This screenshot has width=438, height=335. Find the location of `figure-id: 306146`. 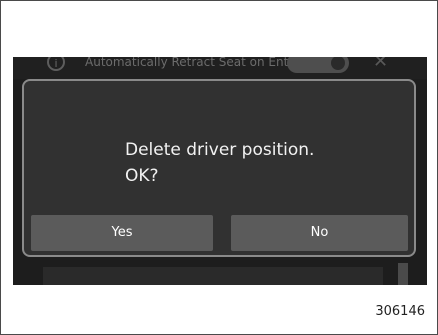

figure-id: 306146 is located at coordinates (400, 311).